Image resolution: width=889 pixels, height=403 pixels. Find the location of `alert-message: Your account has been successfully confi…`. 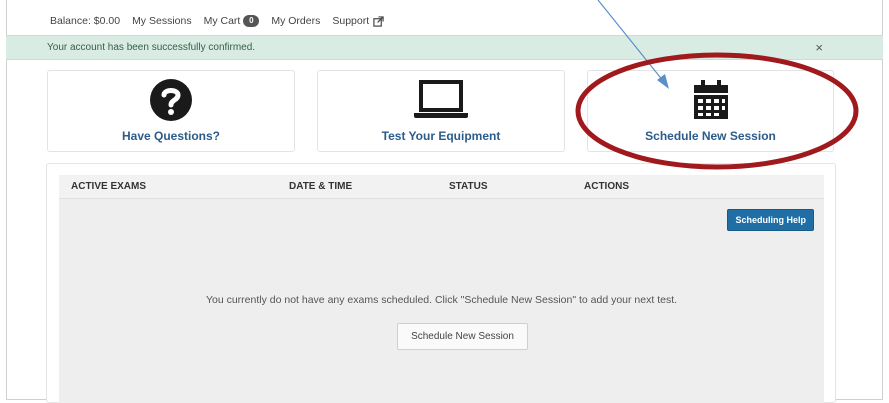

alert-message: Your account has been successfully confi… is located at coordinates (151, 47).